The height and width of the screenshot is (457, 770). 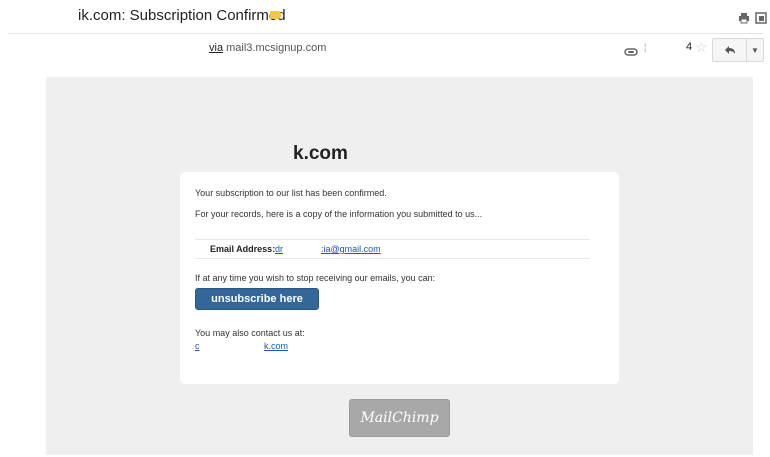 I want to click on print-icon, so click(x=744, y=17).